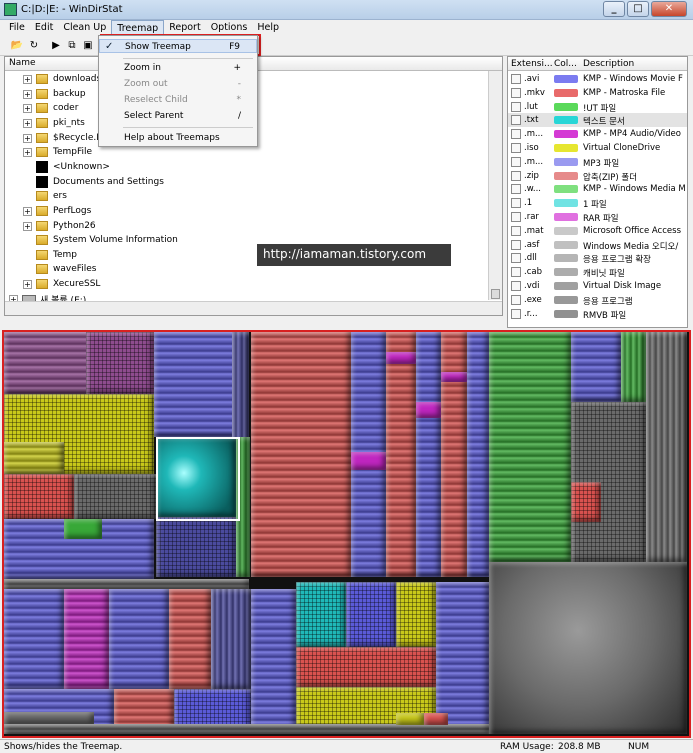 The width and height of the screenshot is (693, 753). What do you see at coordinates (107, 240) in the screenshot?
I see `tree-row: System Volume Information` at bounding box center [107, 240].